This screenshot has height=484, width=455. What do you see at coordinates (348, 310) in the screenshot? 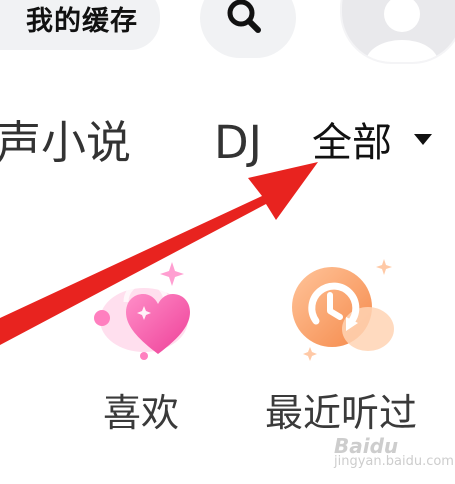
I see `clock-history-icon` at bounding box center [348, 310].